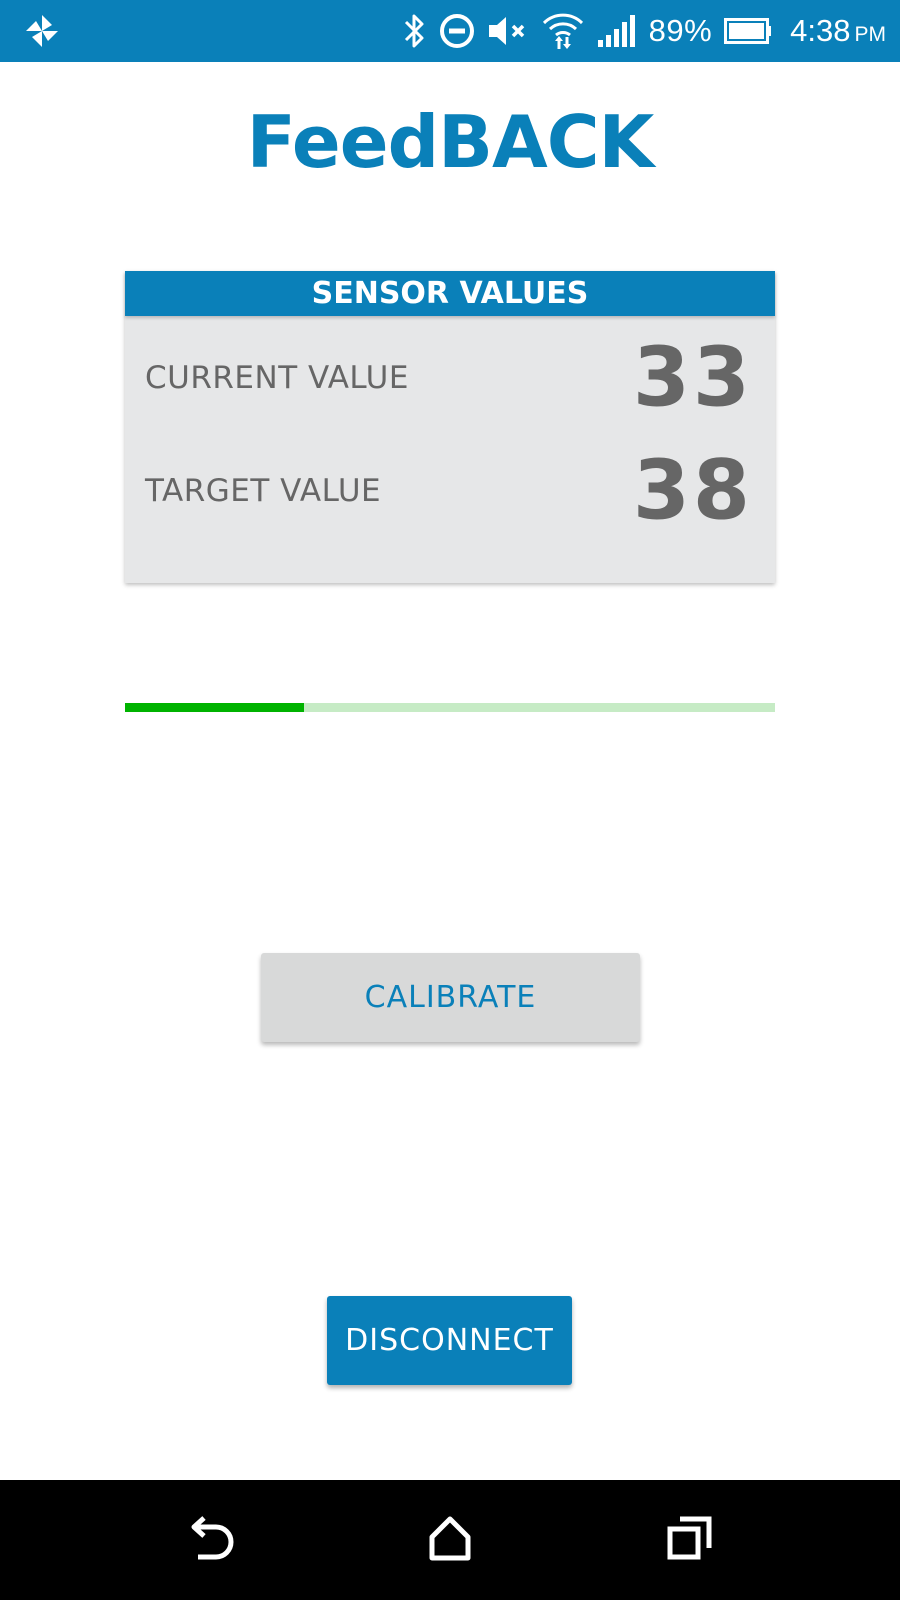 Image resolution: width=900 pixels, height=1600 pixels. I want to click on home-button, so click(450, 1540).